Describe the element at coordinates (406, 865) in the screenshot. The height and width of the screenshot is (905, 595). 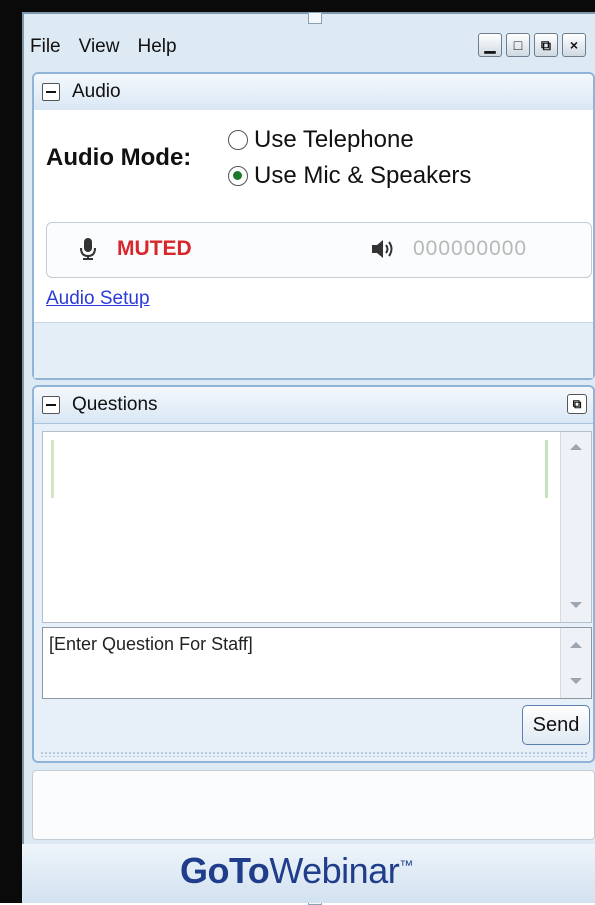
I see `brand-trademark: ™` at that location.